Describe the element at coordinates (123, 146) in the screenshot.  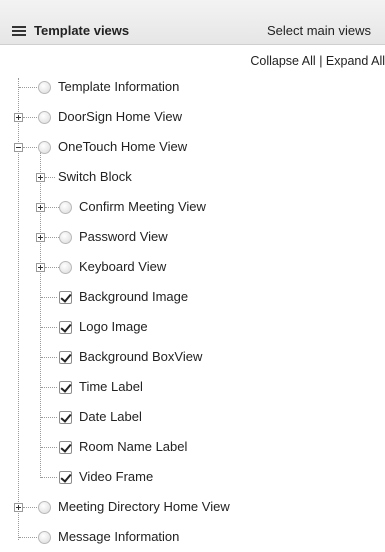
I see `tree-item-label: OneTouch Home View` at that location.